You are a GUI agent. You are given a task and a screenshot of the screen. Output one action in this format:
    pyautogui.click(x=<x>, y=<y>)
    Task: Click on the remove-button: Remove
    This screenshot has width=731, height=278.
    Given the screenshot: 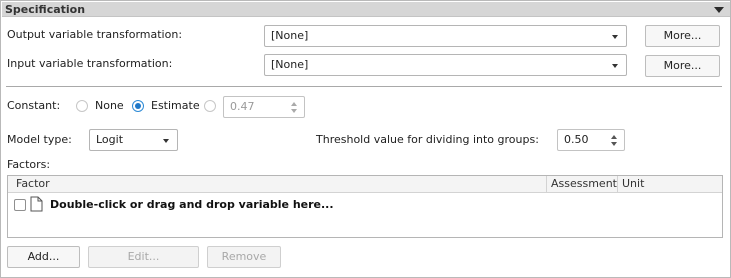 What is the action you would take?
    pyautogui.click(x=244, y=257)
    